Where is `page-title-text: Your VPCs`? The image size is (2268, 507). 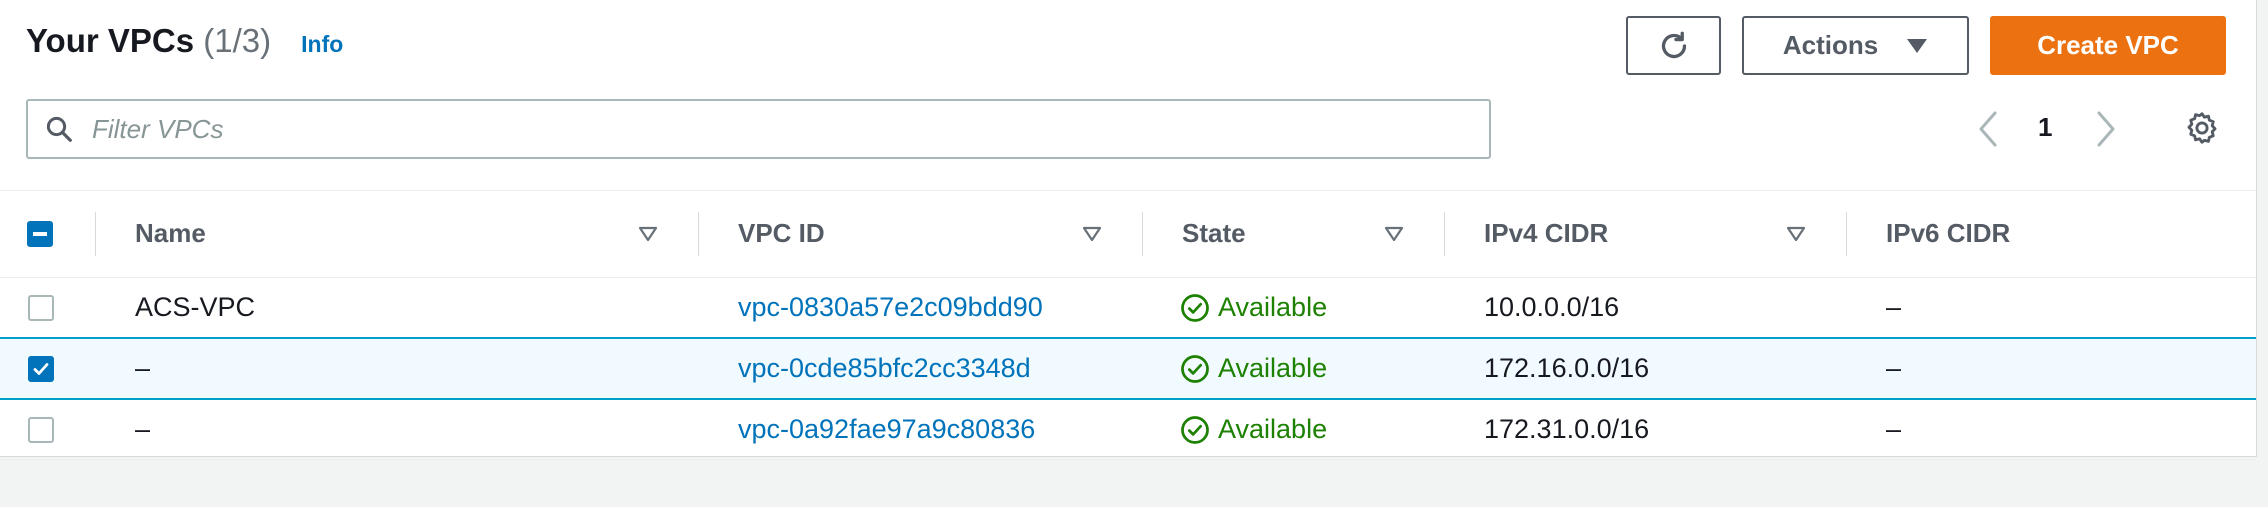 page-title-text: Your VPCs is located at coordinates (110, 40).